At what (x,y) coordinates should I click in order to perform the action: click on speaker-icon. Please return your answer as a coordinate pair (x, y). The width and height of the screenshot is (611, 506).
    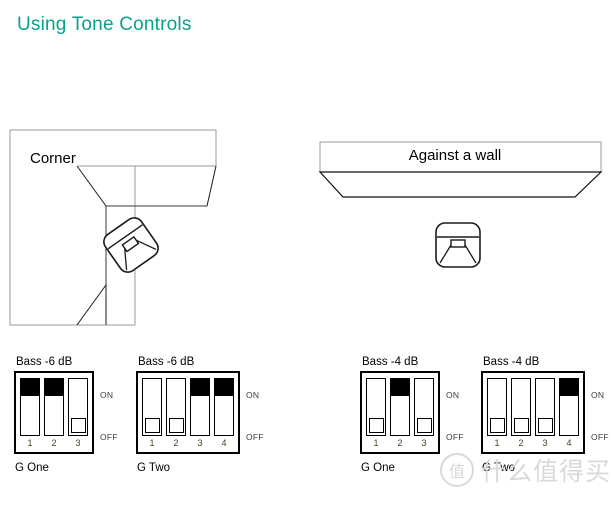
    Looking at the image, I should click on (458, 245).